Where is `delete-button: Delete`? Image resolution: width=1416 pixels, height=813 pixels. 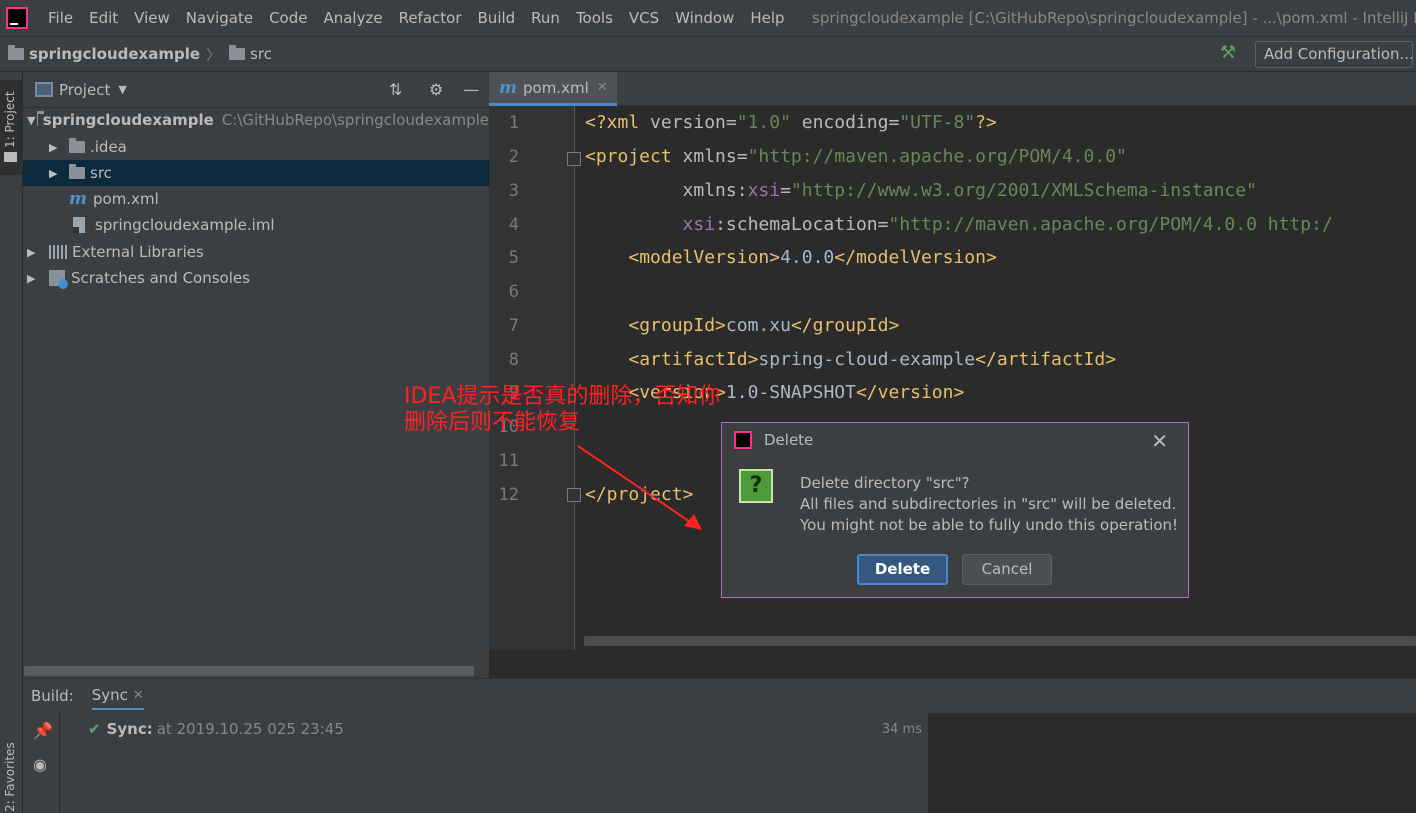 delete-button: Delete is located at coordinates (902, 569).